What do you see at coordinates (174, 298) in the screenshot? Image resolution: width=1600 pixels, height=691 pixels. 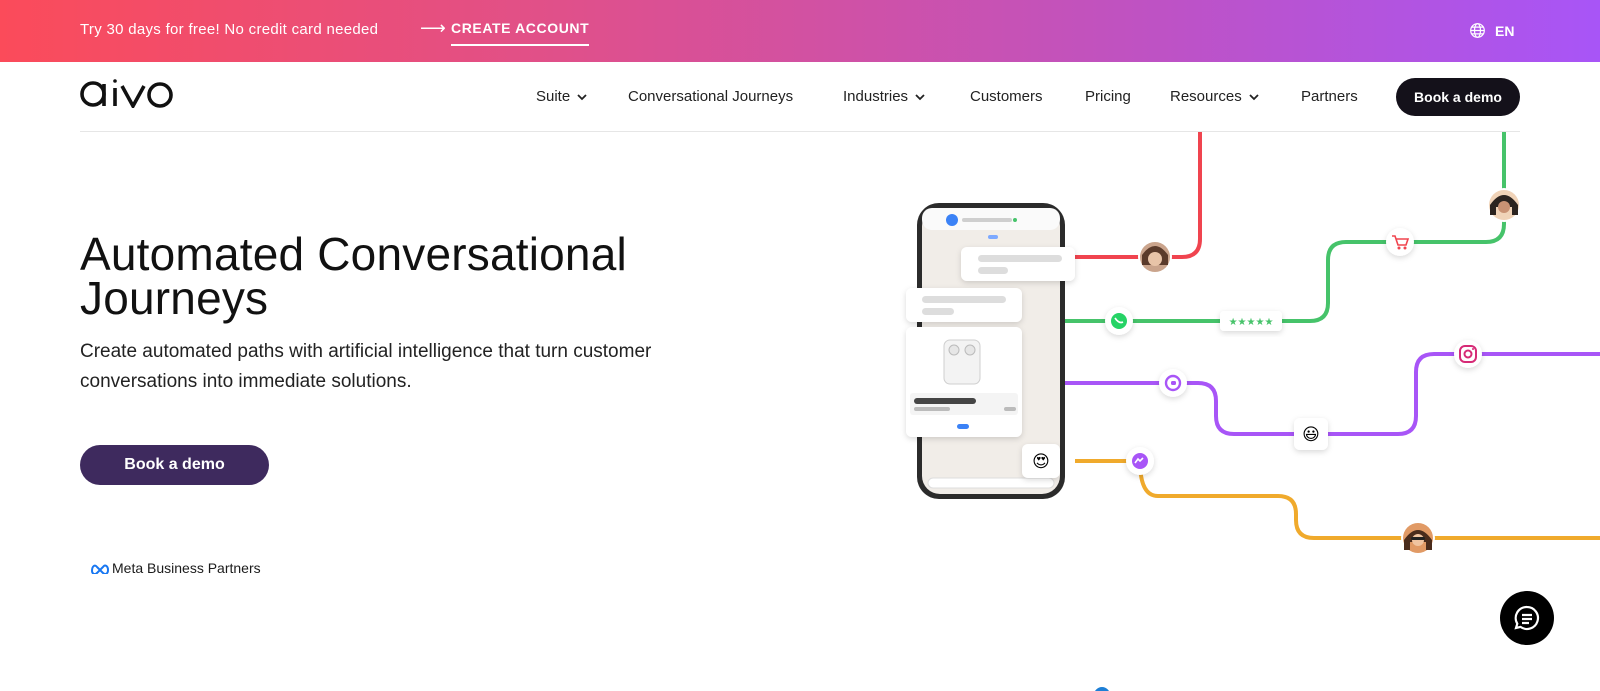 I see `hero-title-line-2: Journeys` at bounding box center [174, 298].